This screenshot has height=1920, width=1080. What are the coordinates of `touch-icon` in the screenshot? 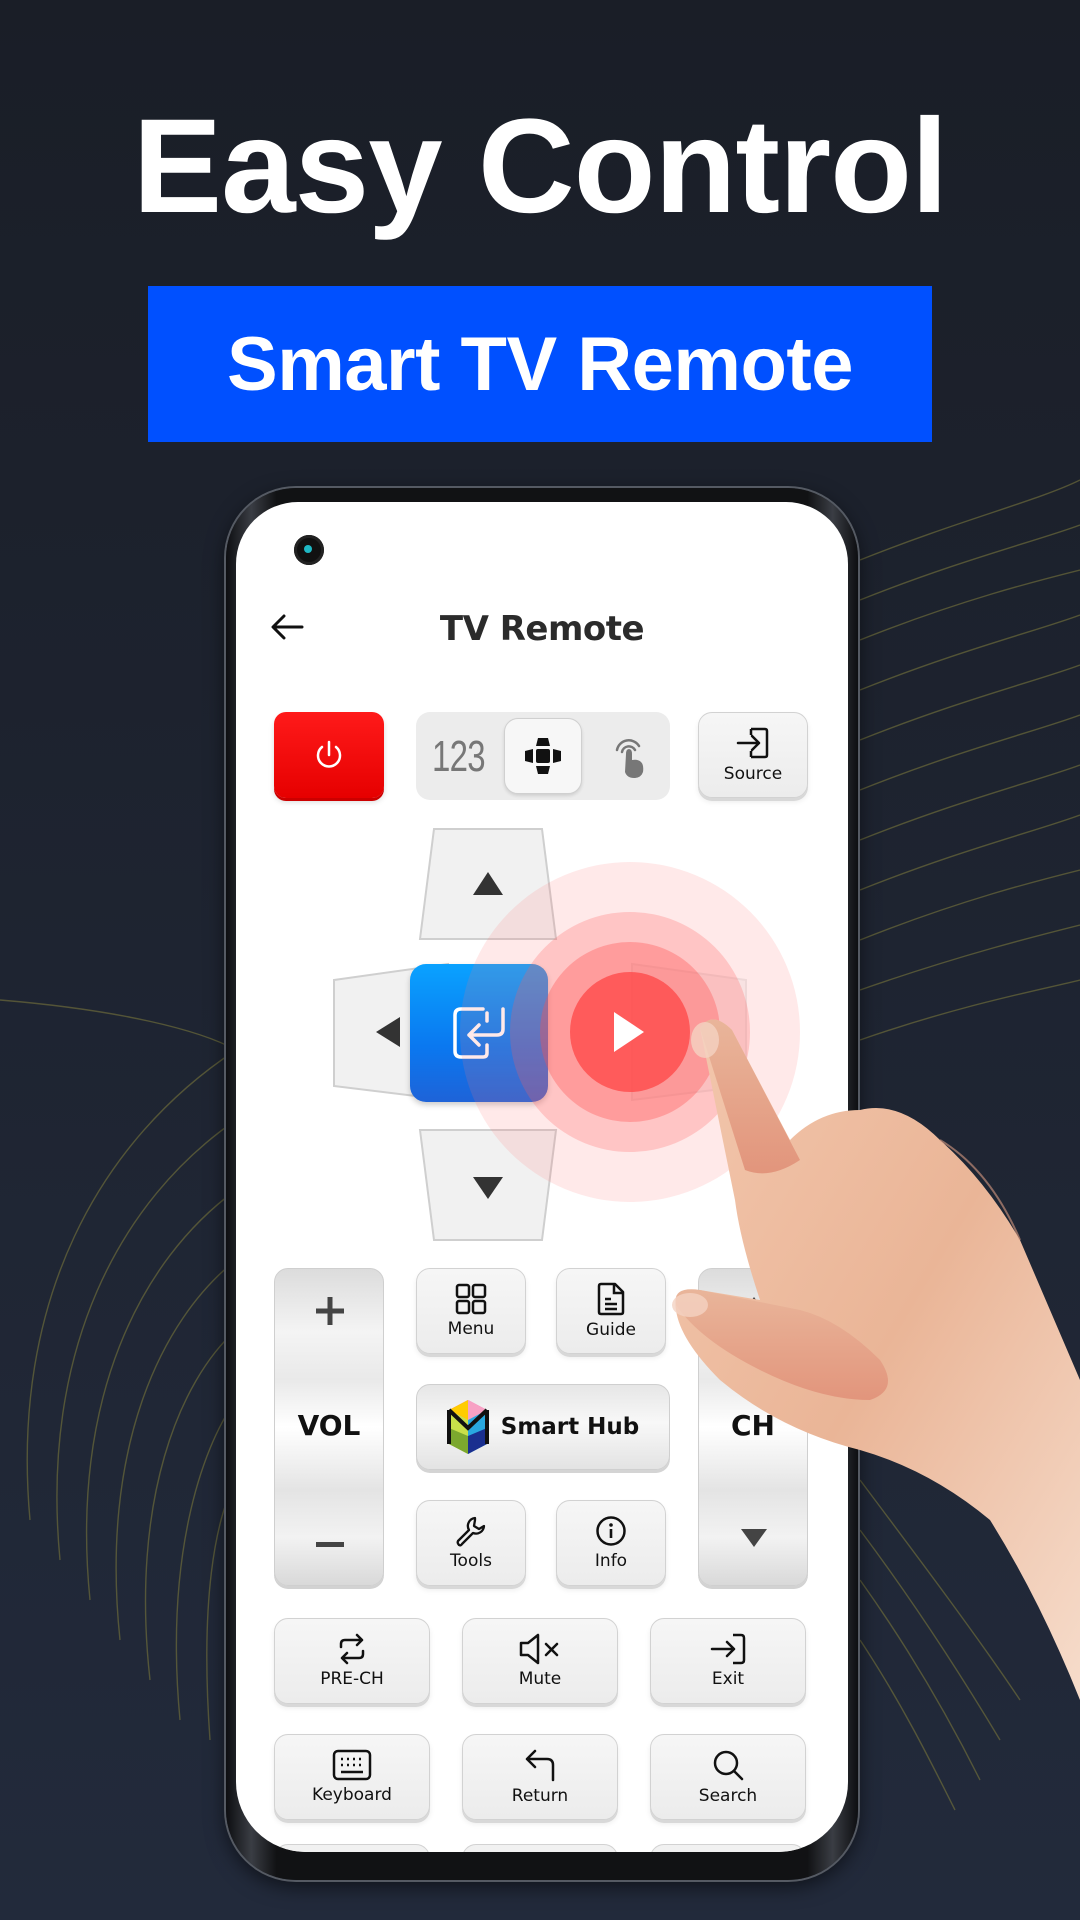 It's located at (629, 758).